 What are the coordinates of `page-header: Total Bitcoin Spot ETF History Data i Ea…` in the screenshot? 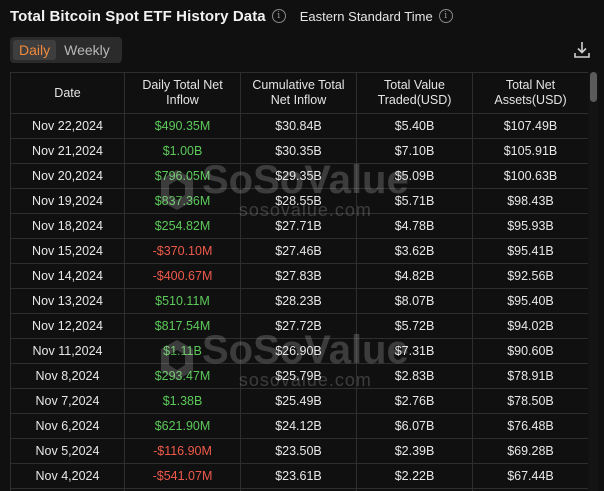 It's located at (231, 16).